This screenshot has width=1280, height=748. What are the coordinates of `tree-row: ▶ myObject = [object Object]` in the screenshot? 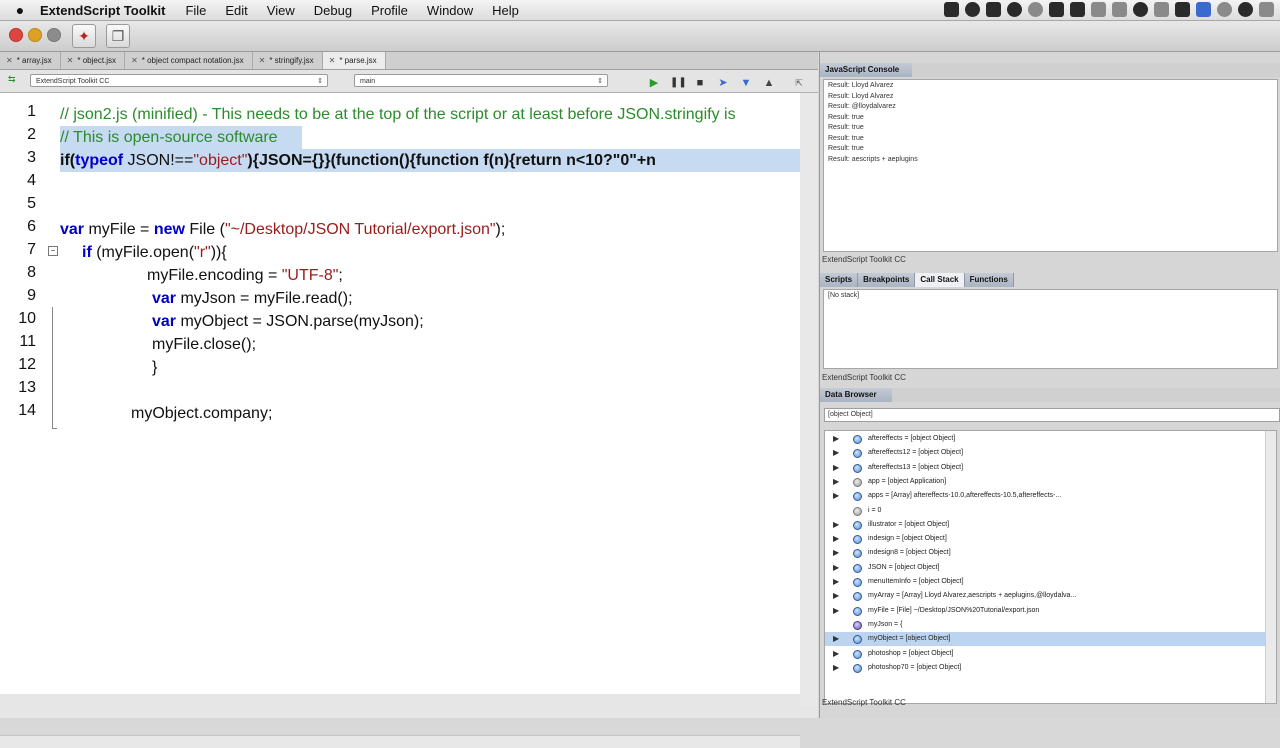 It's located at (1045, 639).